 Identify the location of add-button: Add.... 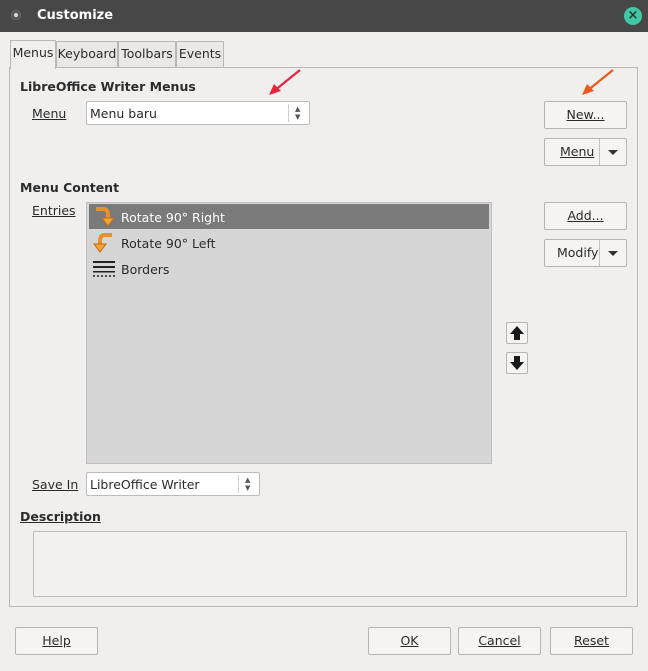
(585, 216).